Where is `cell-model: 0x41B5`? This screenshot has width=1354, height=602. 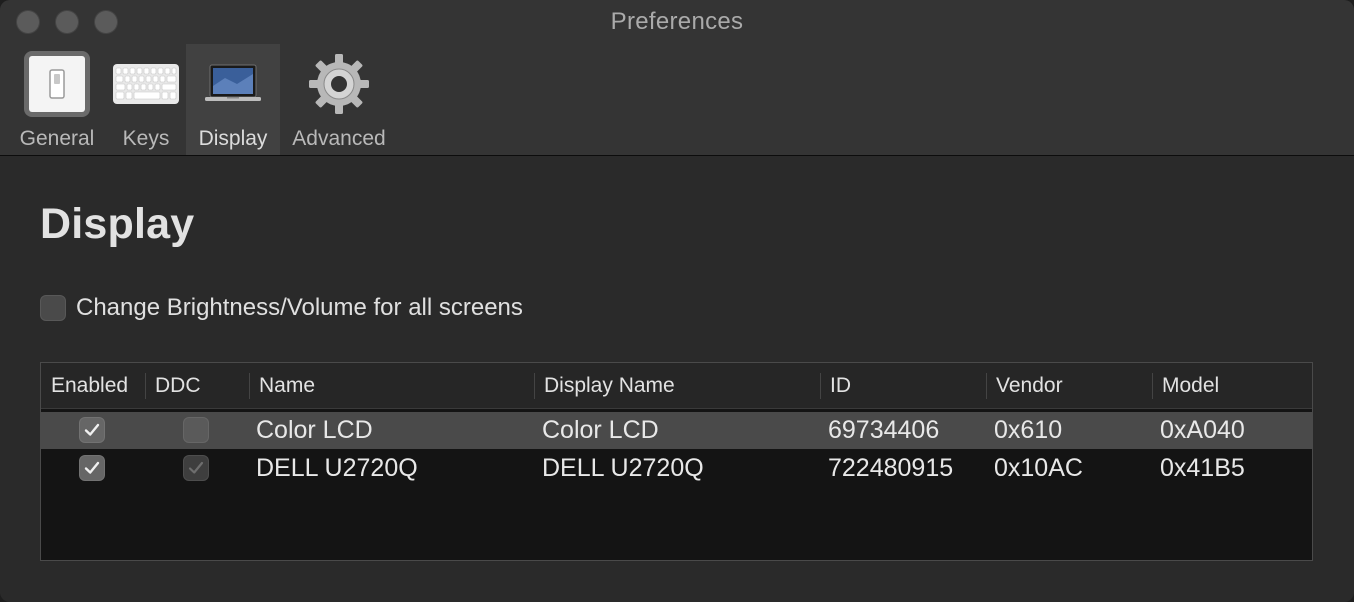 cell-model: 0x41B5 is located at coordinates (1202, 468).